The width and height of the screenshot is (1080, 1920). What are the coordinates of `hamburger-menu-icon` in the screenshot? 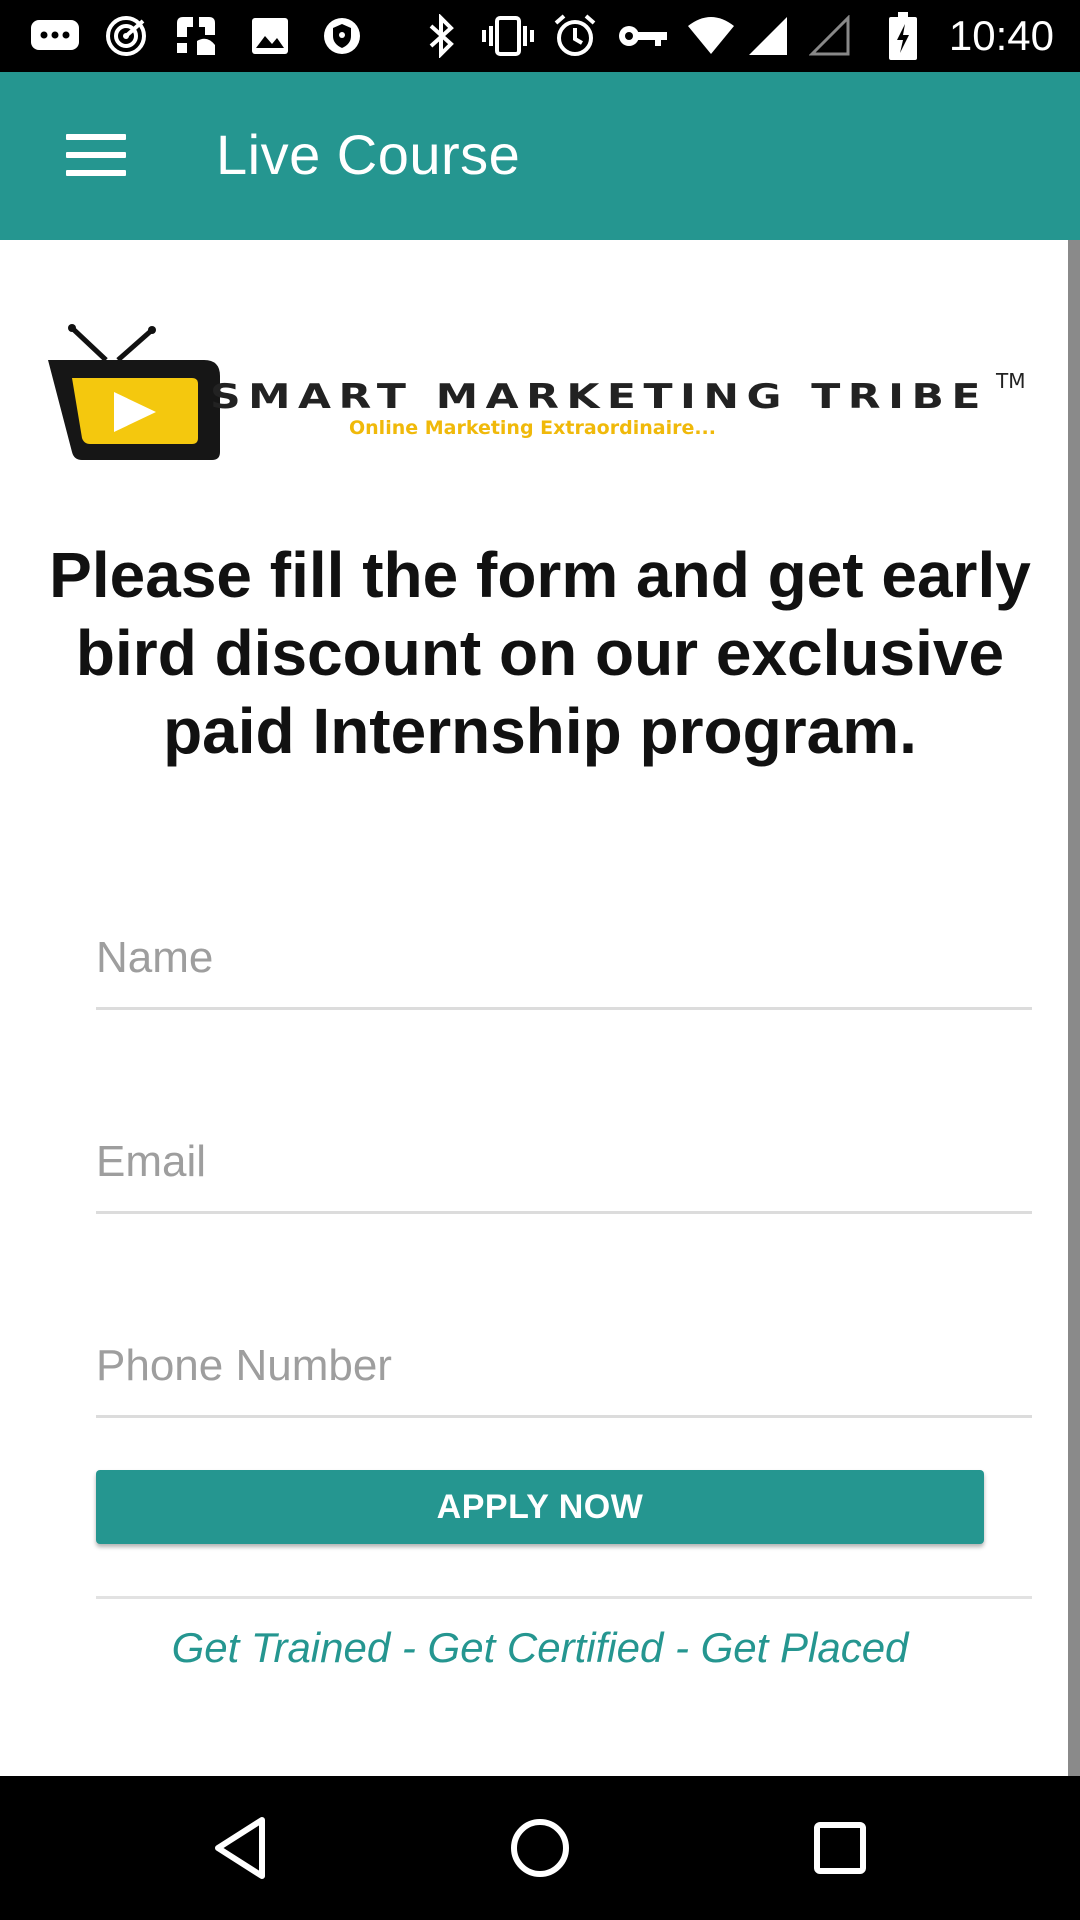 It's located at (96, 156).